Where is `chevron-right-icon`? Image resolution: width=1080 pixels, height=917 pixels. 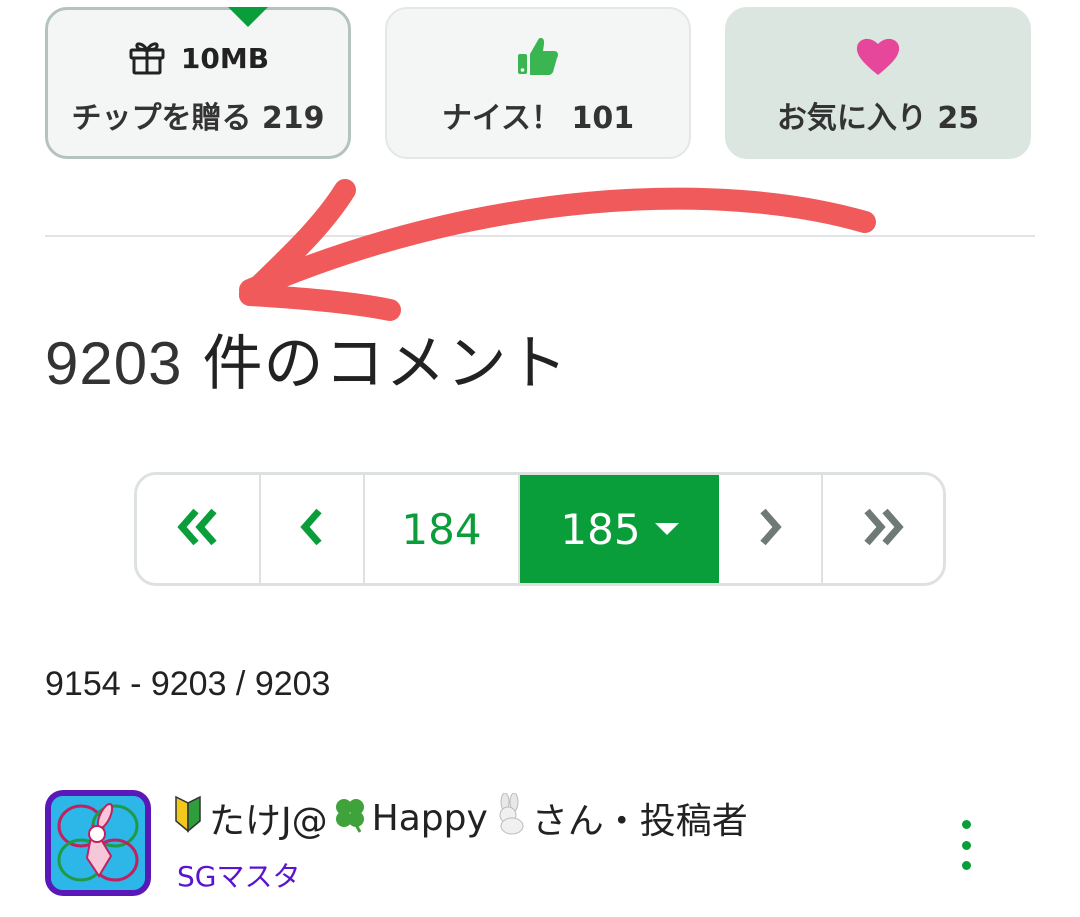
chevron-right-icon is located at coordinates (770, 529).